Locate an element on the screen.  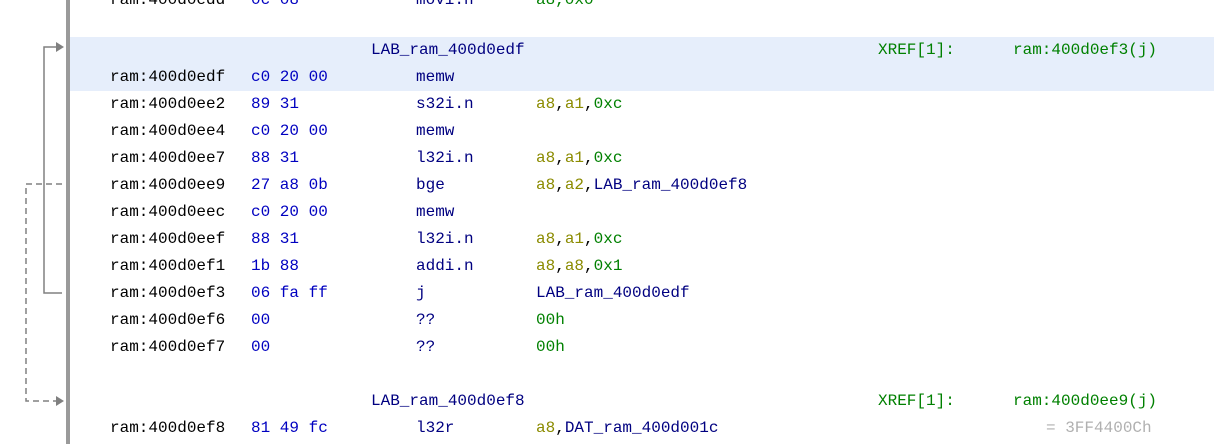
instruction-row: ram:400d0ef7 00?? 00h is located at coordinates (642, 347).